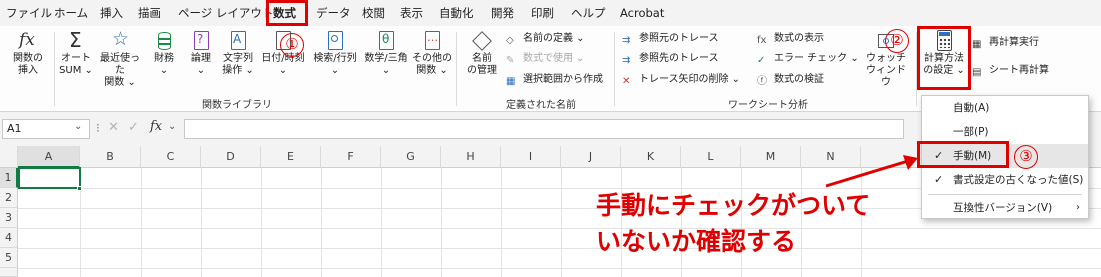  Describe the element at coordinates (545, 59) in the screenshot. I see `use-in-formula-button: ✎ 数式で使用 ⌄` at that location.